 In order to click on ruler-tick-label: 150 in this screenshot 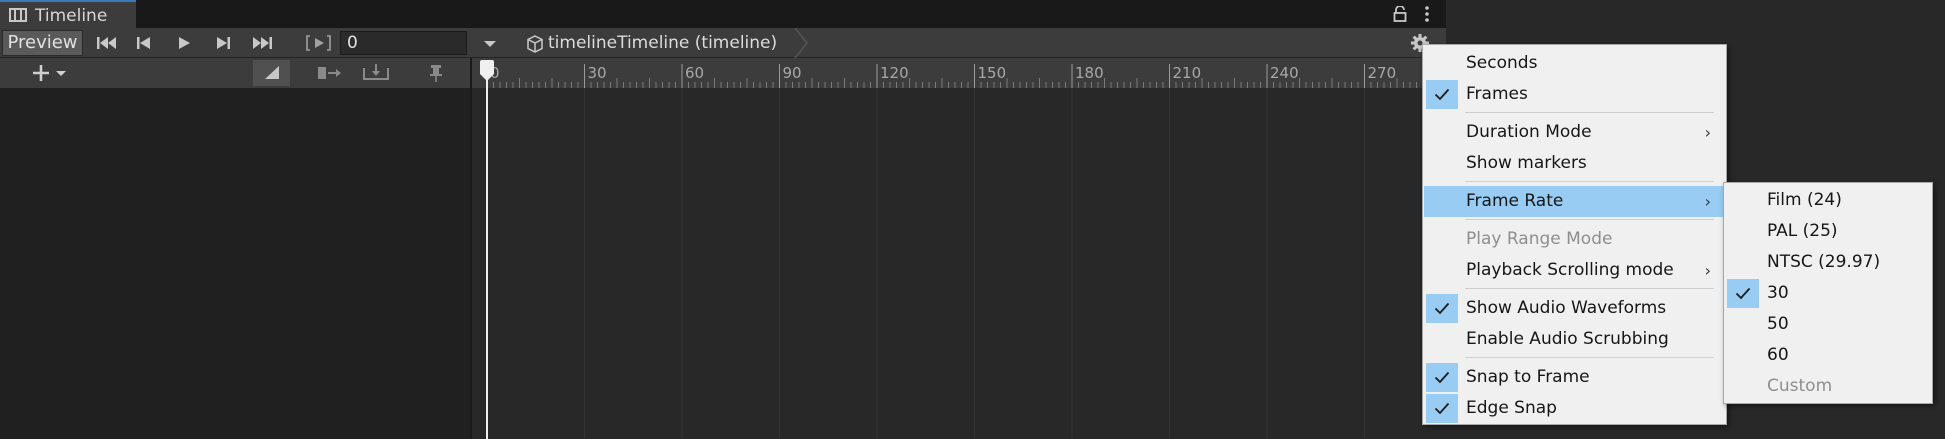, I will do `click(992, 73)`.